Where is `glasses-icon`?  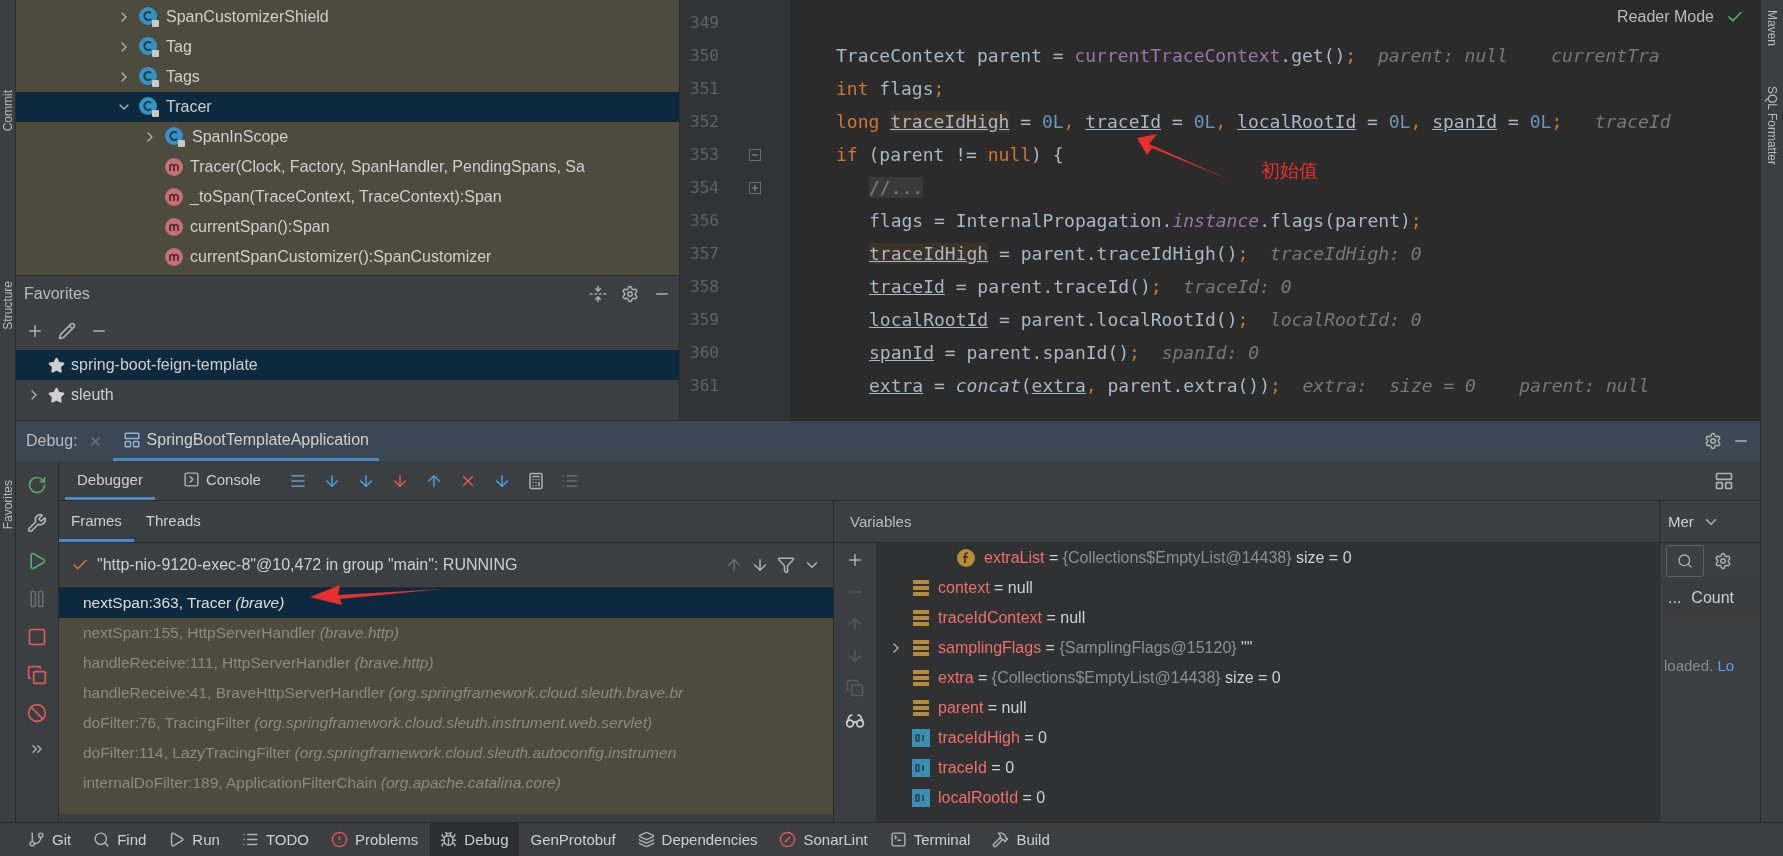
glasses-icon is located at coordinates (855, 721).